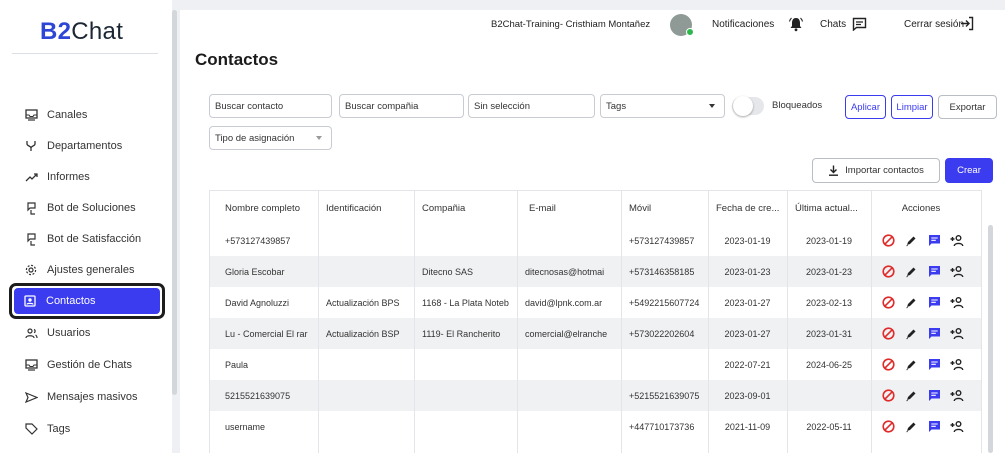 The image size is (1005, 453). Describe the element at coordinates (743, 24) in the screenshot. I see `notifications-link: Notificaciones` at that location.